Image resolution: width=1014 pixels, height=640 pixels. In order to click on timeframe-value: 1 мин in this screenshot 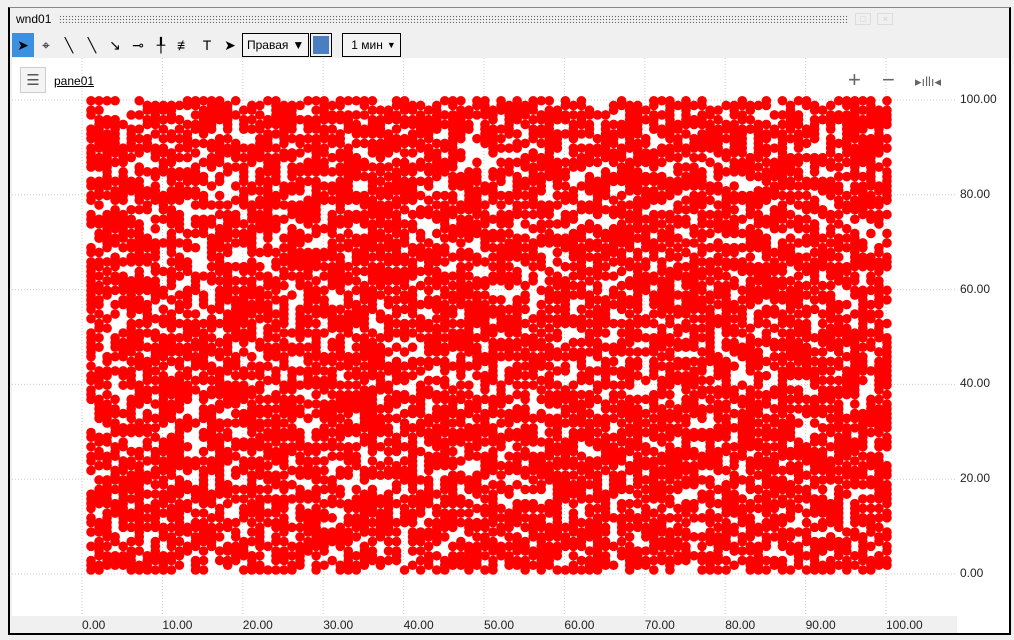, I will do `click(367, 45)`.